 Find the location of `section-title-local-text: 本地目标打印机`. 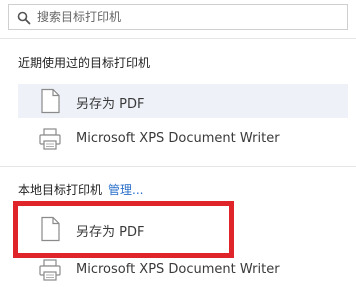

section-title-local-text: 本地目标打印机 is located at coordinates (60, 190).